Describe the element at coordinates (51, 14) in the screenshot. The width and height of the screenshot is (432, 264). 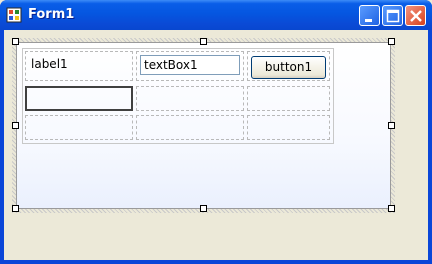
I see `window-title: Form1` at that location.